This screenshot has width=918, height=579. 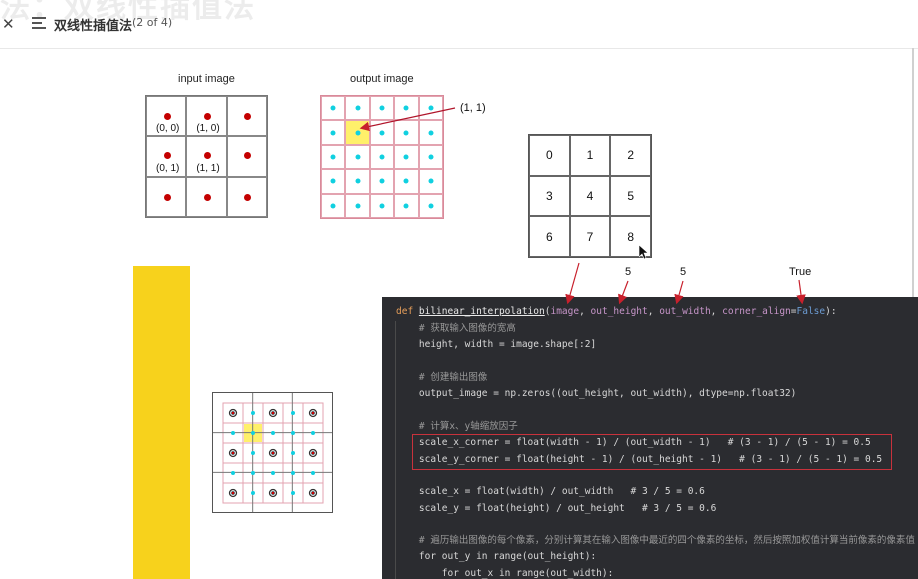 What do you see at coordinates (801, 292) in the screenshot?
I see `arrow-corner-align` at bounding box center [801, 292].